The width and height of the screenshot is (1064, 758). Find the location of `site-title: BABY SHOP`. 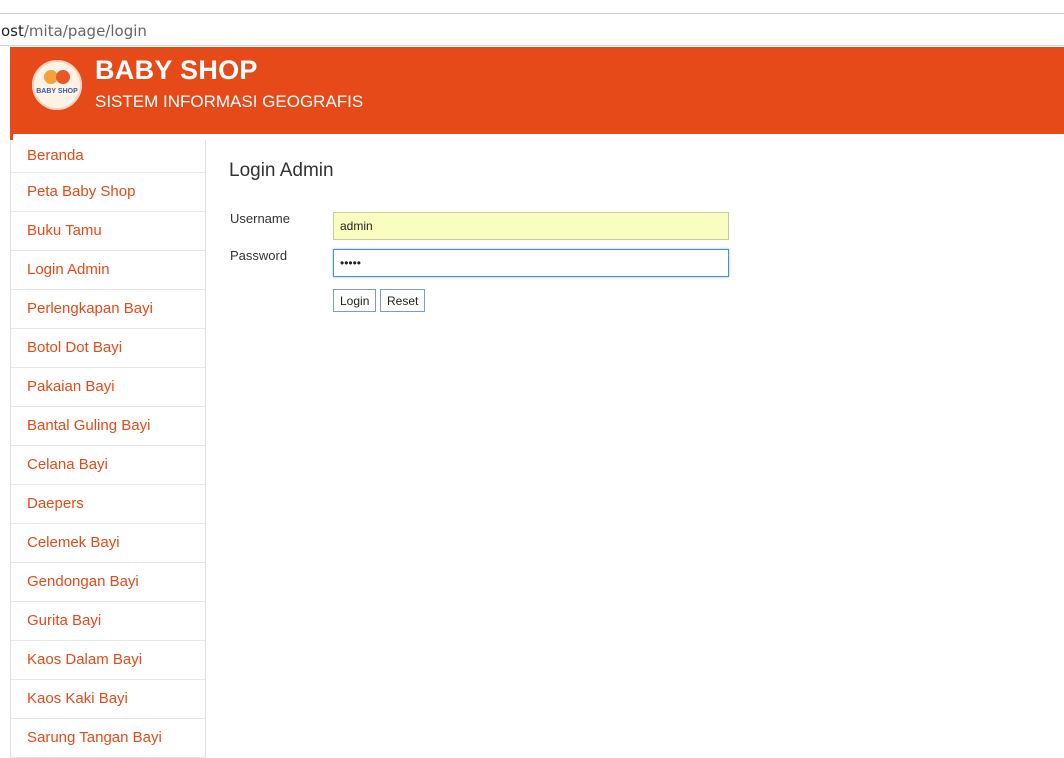

site-title: BABY SHOP is located at coordinates (176, 70).